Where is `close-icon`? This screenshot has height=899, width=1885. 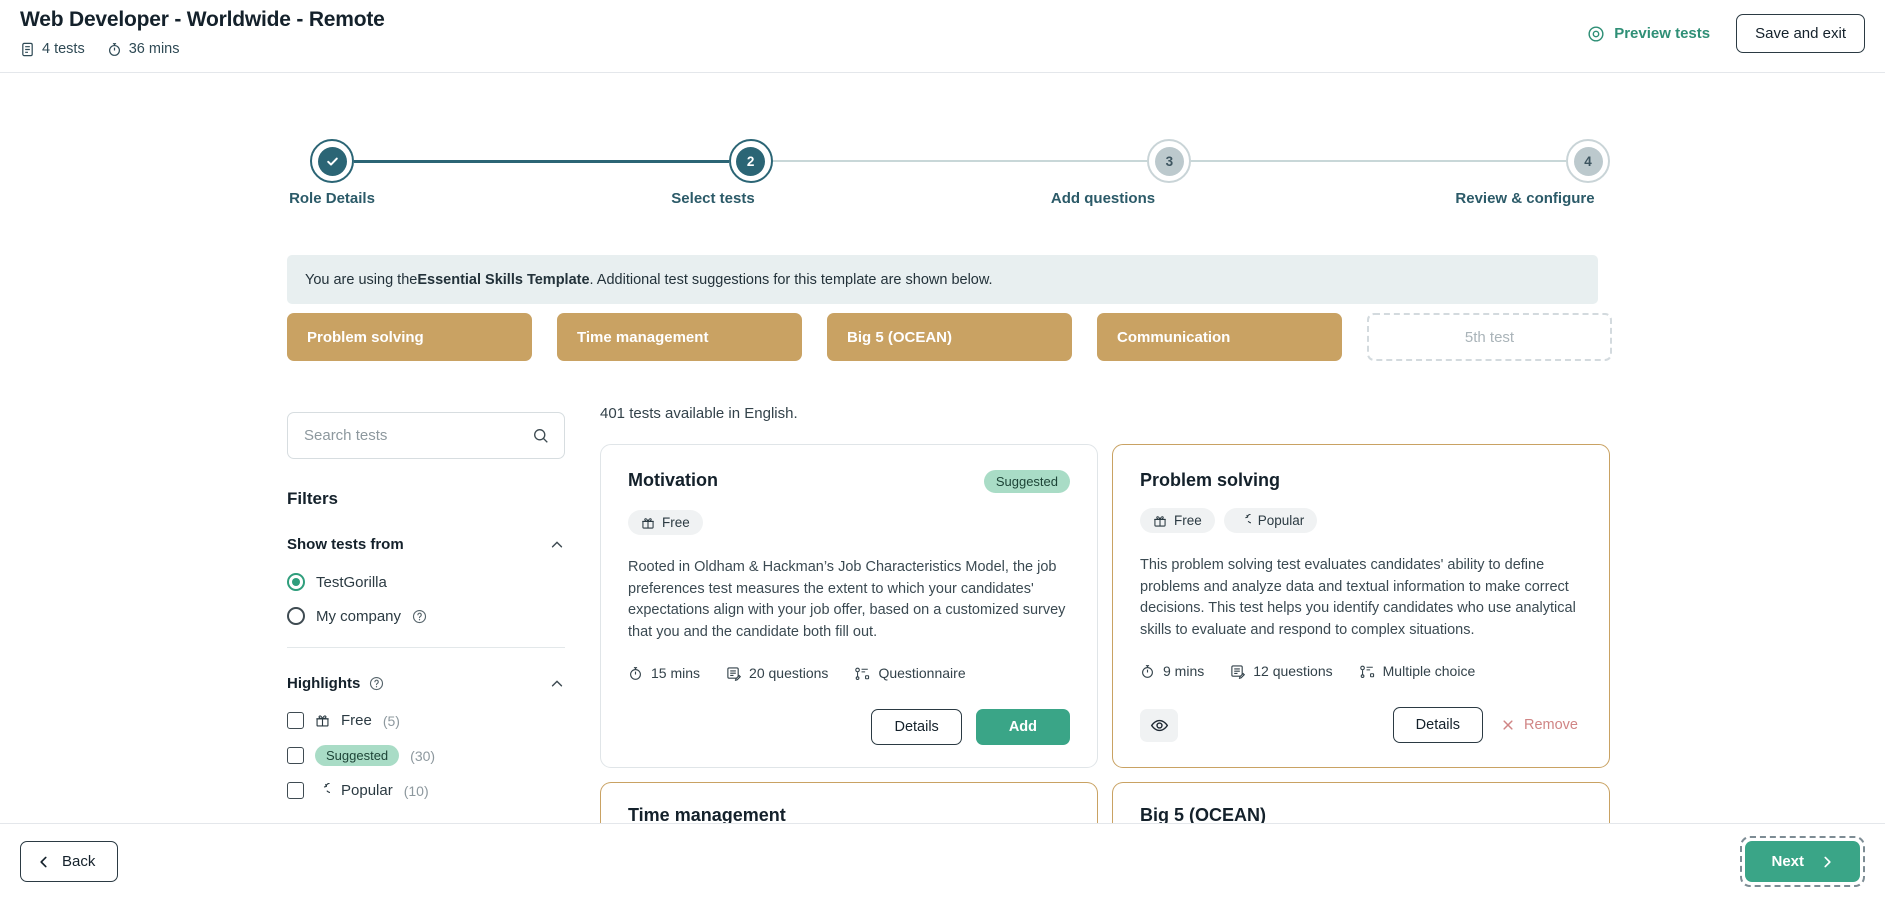
close-icon is located at coordinates (1508, 725).